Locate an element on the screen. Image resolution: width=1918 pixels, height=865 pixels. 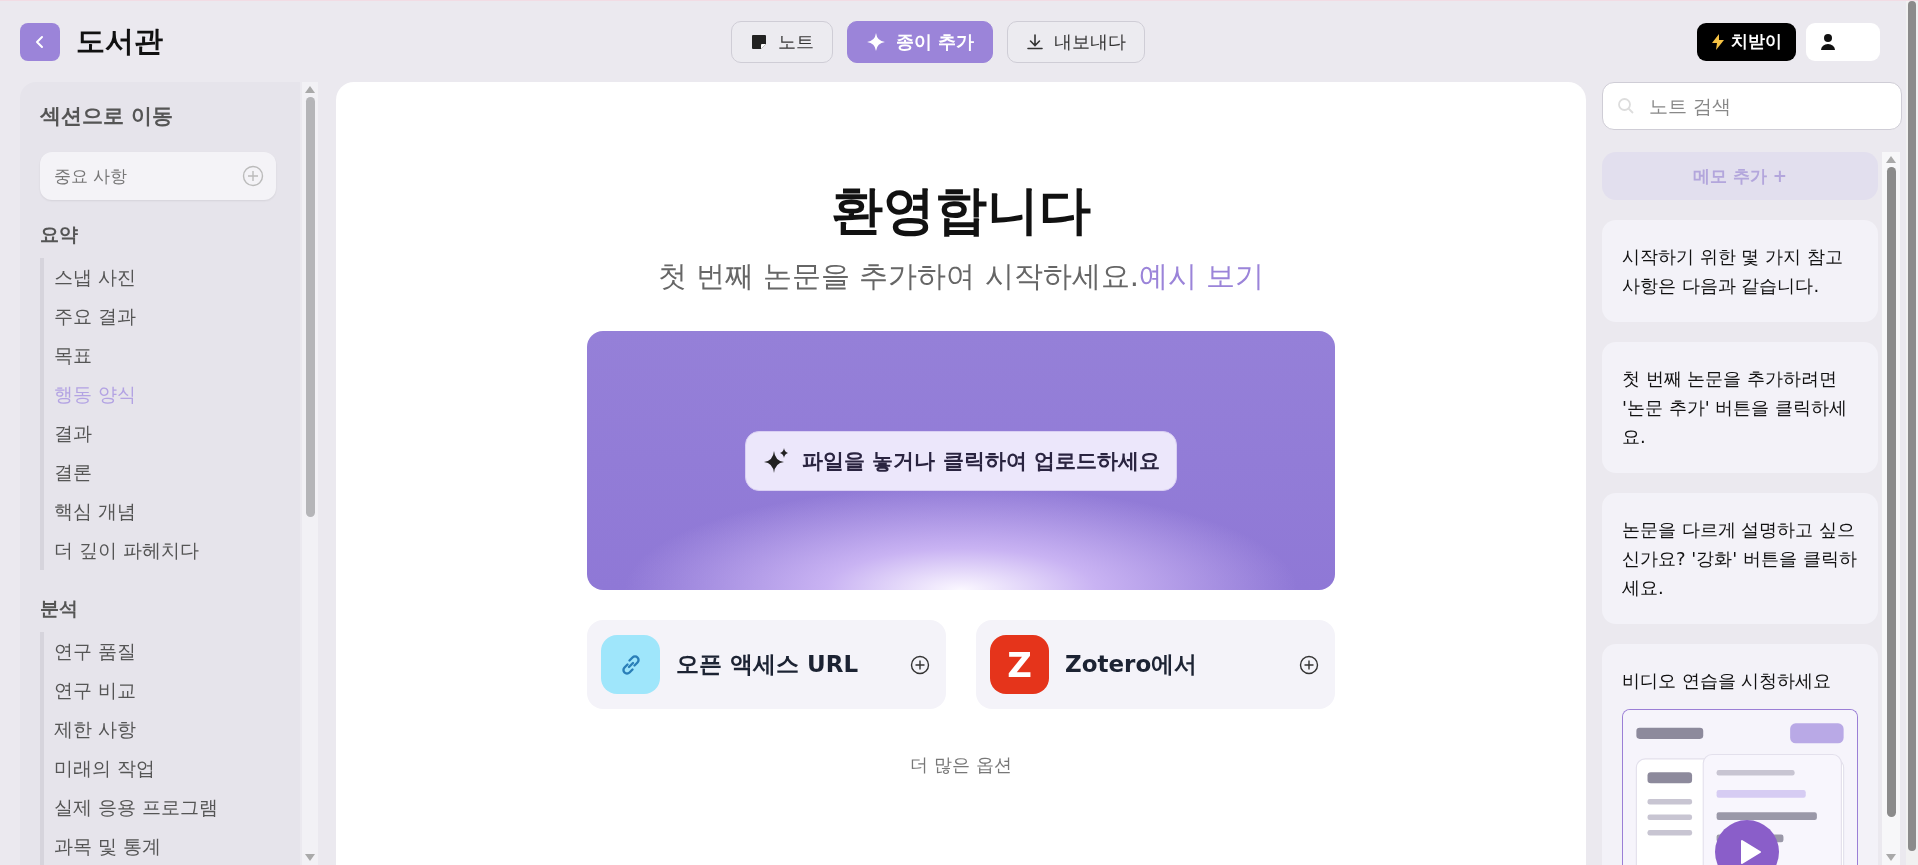
section-link: 연구 비교 is located at coordinates (177, 690).